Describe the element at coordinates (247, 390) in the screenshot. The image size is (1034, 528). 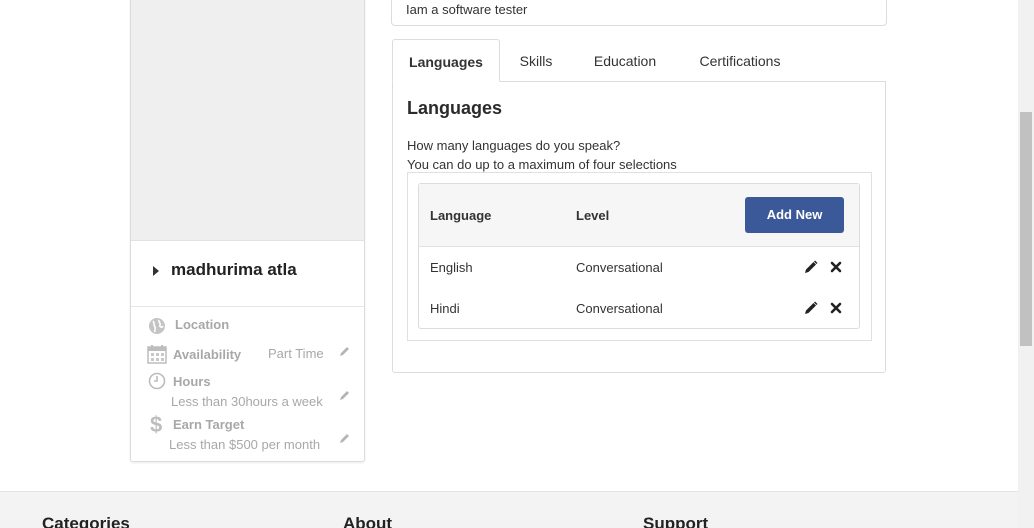
I see `hours-row: Hours Less than 30hours a week` at that location.